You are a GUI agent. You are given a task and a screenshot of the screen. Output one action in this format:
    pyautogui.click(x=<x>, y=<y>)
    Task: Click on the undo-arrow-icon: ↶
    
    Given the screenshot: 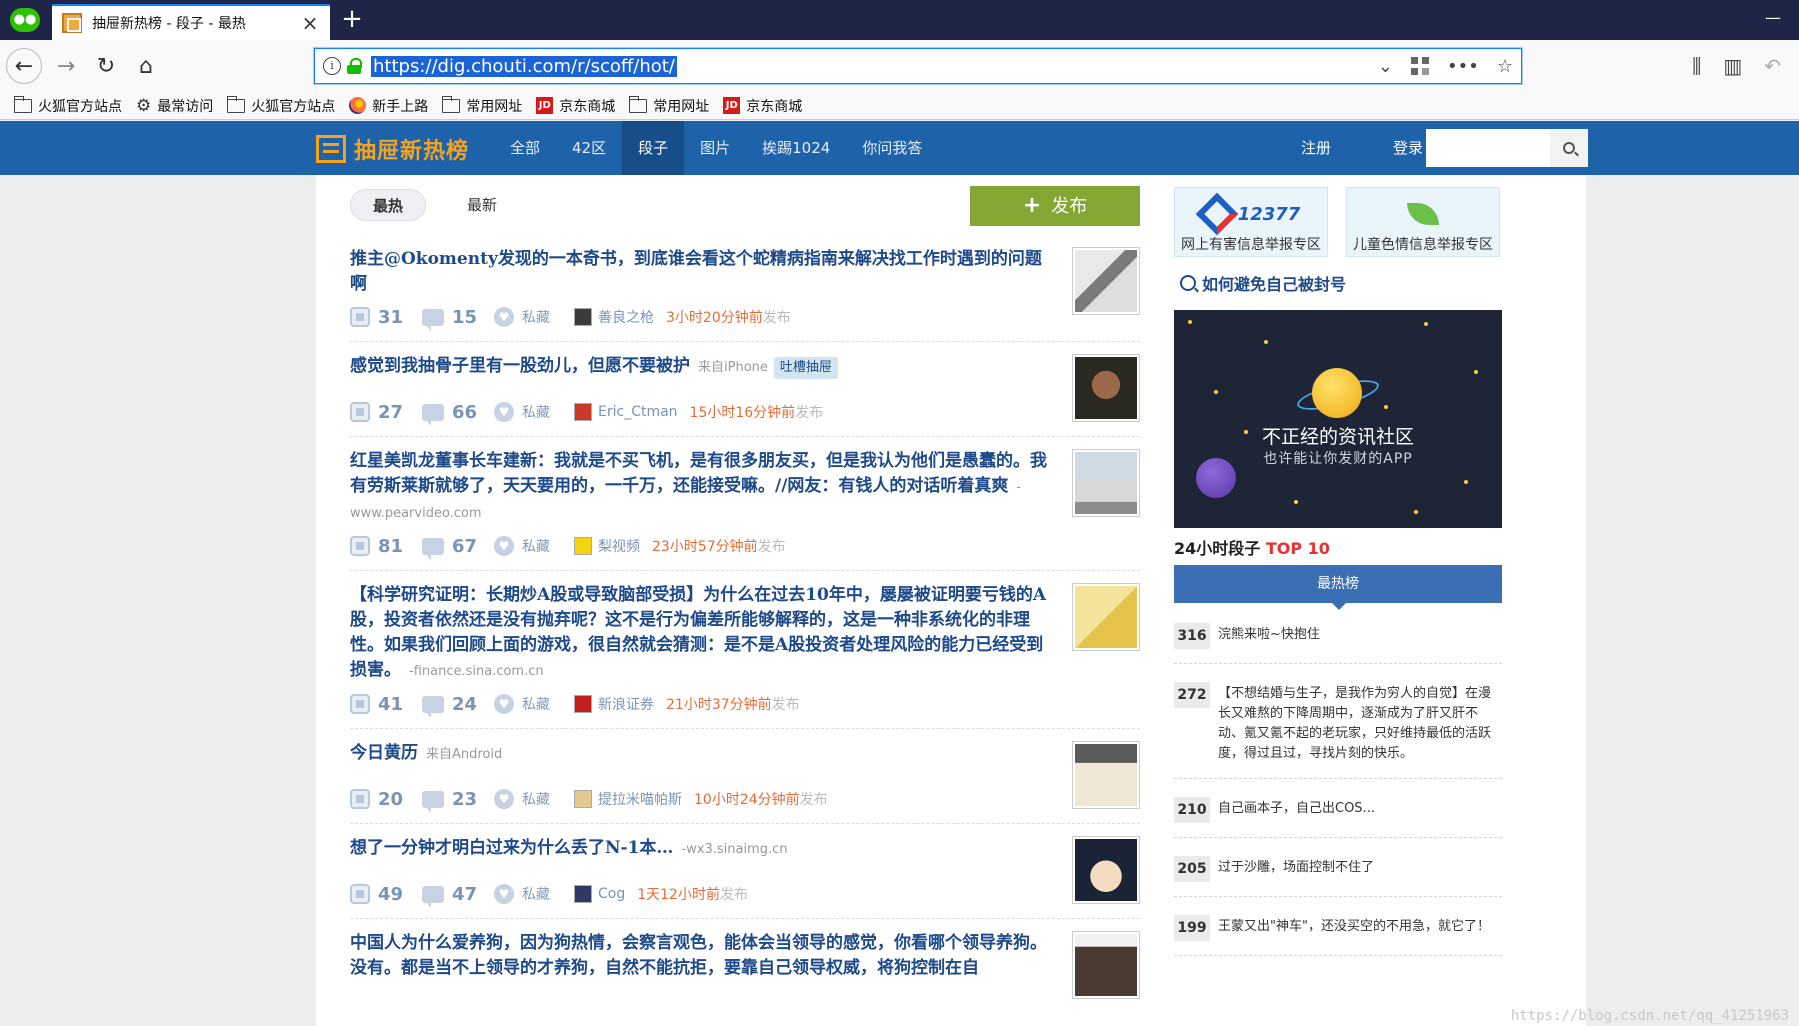 What is the action you would take?
    pyautogui.click(x=1772, y=66)
    